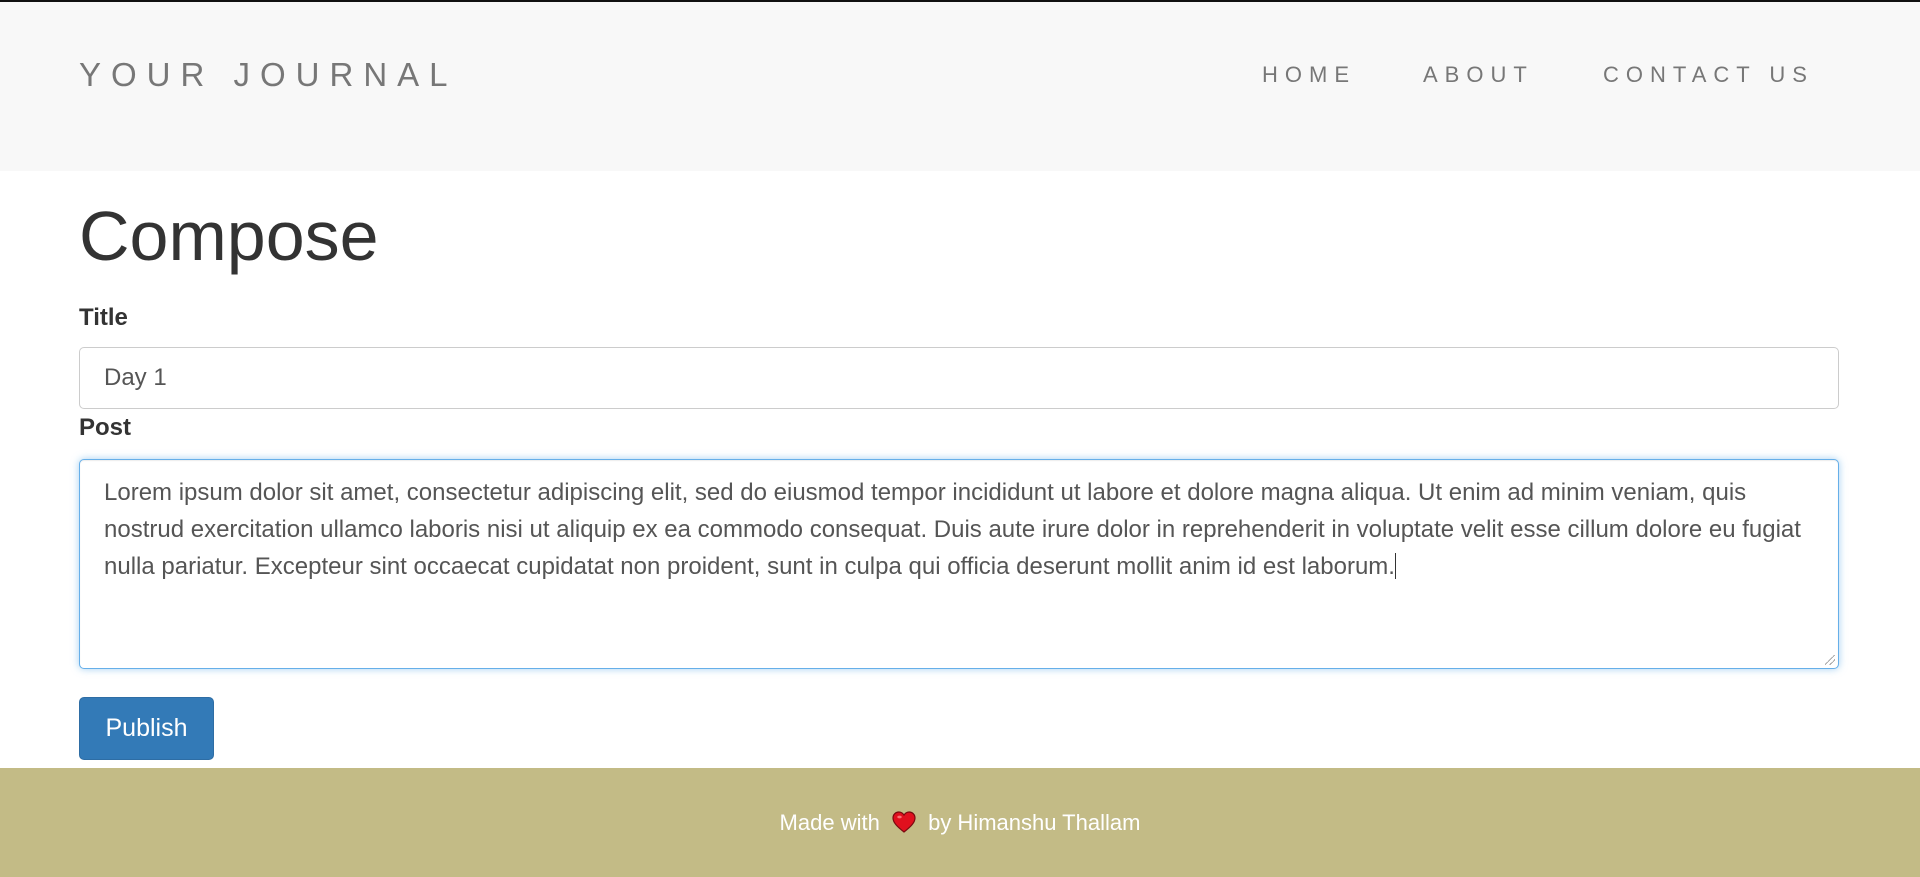  What do you see at coordinates (105, 427) in the screenshot?
I see `post-label: Post` at bounding box center [105, 427].